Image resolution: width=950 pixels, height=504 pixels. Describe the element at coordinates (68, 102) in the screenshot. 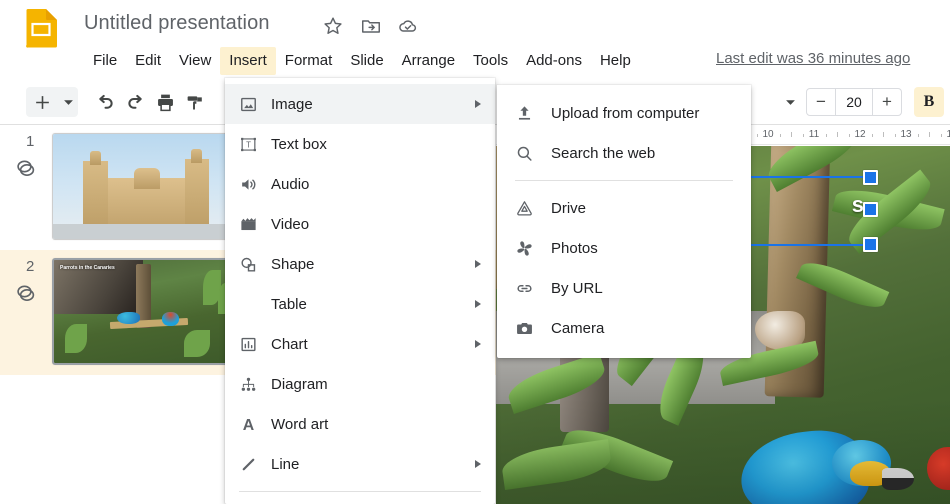

I see `new-slide-dropdown` at that location.